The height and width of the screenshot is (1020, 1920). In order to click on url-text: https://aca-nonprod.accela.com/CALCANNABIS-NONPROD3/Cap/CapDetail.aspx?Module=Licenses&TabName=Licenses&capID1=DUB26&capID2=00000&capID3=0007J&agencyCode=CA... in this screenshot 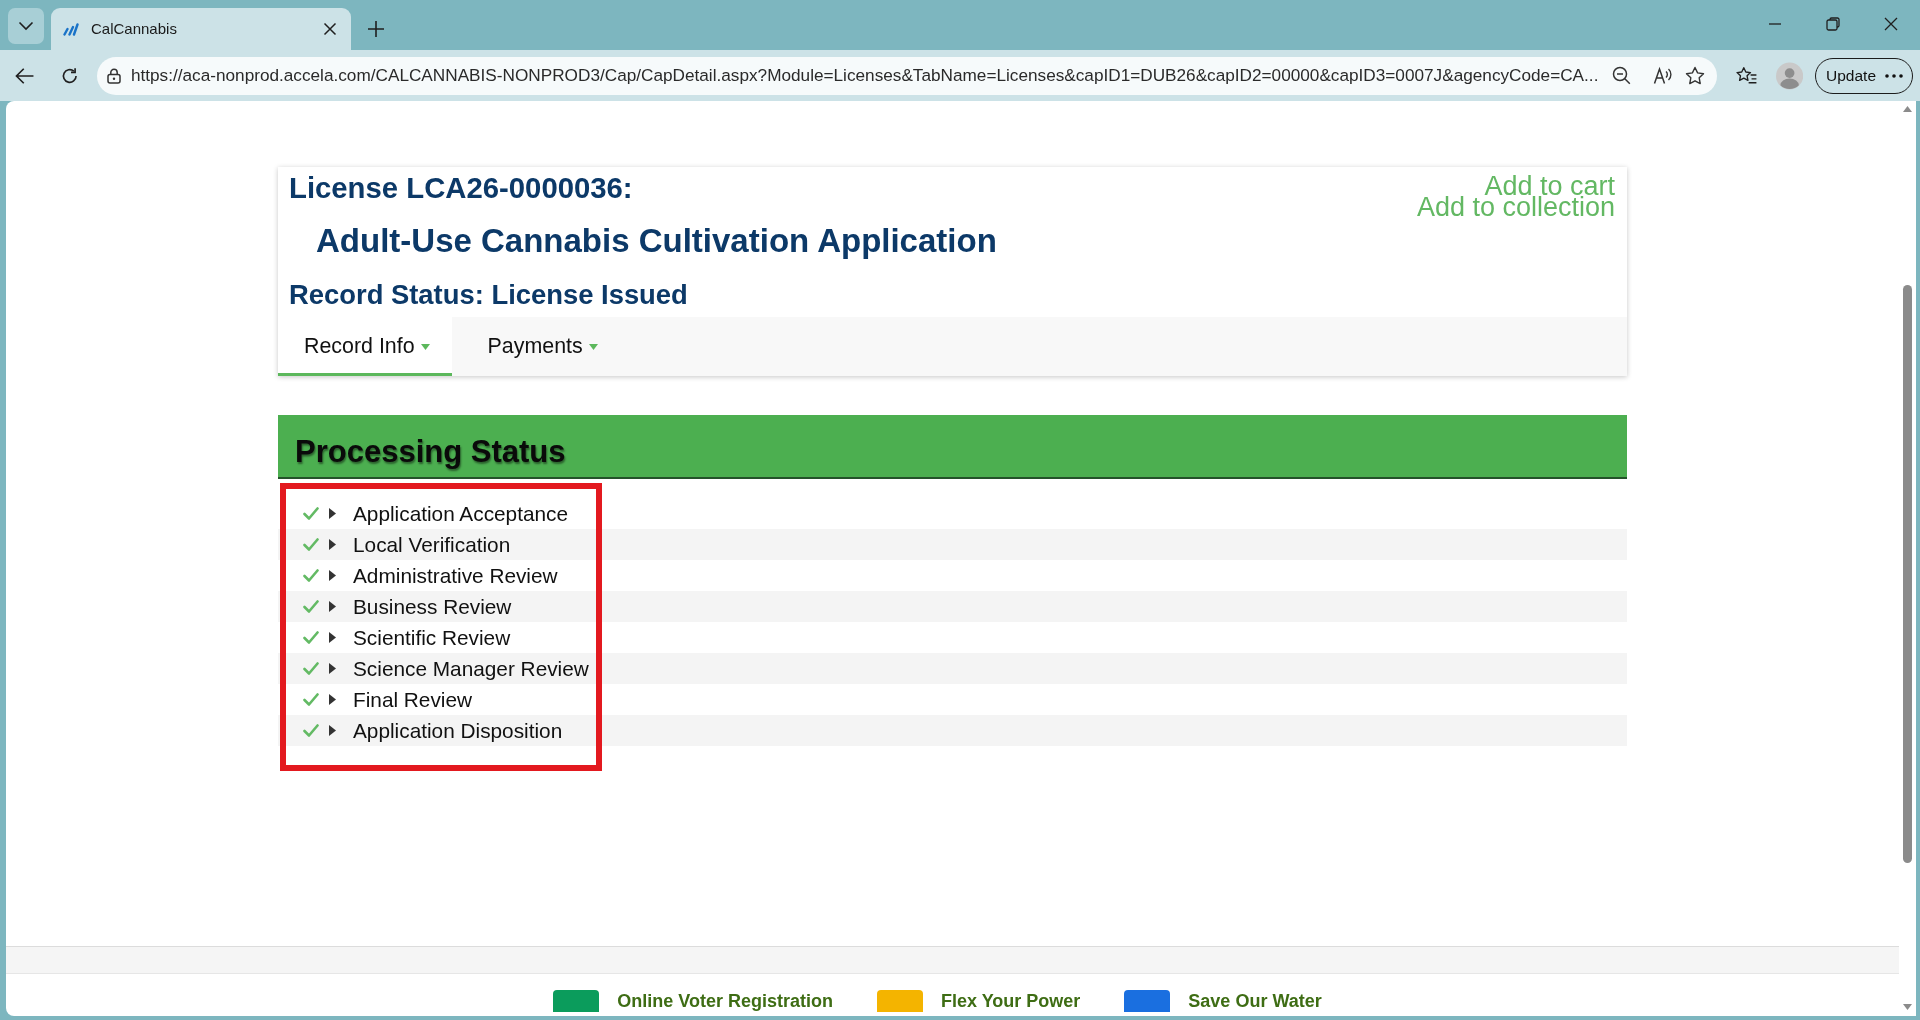, I will do `click(864, 75)`.